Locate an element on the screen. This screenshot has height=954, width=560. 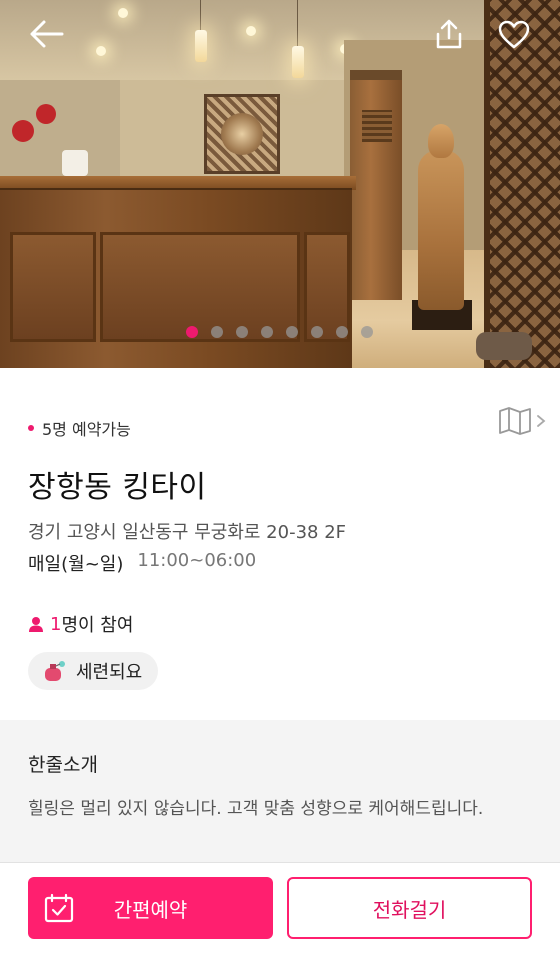
back-arrow-icon is located at coordinates (47, 34).